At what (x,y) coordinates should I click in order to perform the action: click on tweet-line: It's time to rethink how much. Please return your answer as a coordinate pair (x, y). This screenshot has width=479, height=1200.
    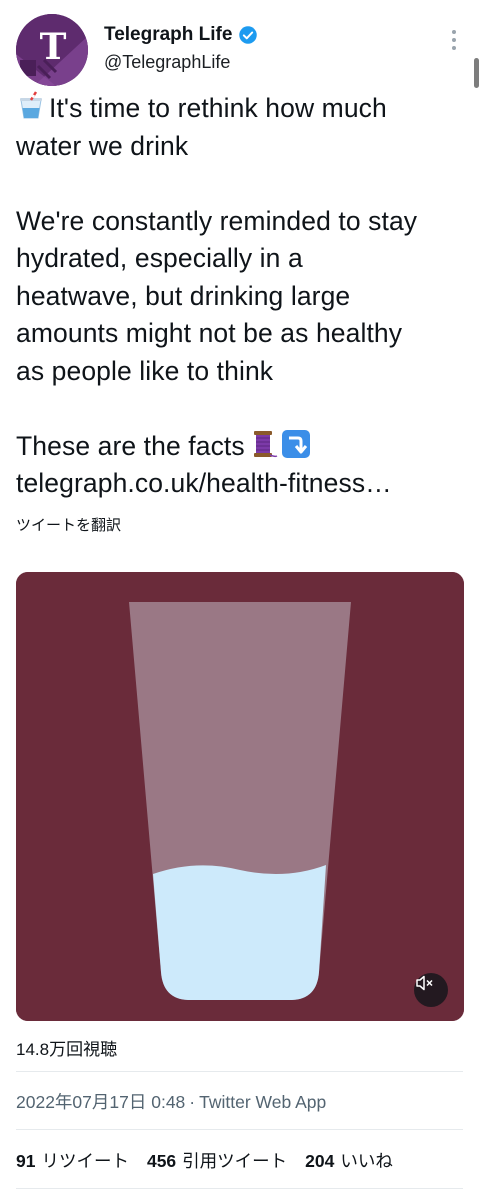
    Looking at the image, I should click on (218, 108).